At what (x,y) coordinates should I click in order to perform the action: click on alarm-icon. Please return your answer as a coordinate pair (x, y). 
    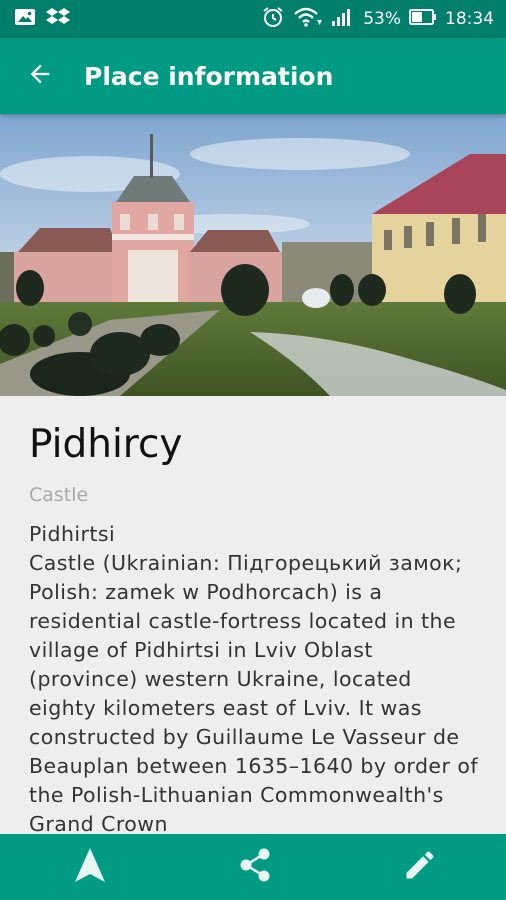
    Looking at the image, I should click on (273, 19).